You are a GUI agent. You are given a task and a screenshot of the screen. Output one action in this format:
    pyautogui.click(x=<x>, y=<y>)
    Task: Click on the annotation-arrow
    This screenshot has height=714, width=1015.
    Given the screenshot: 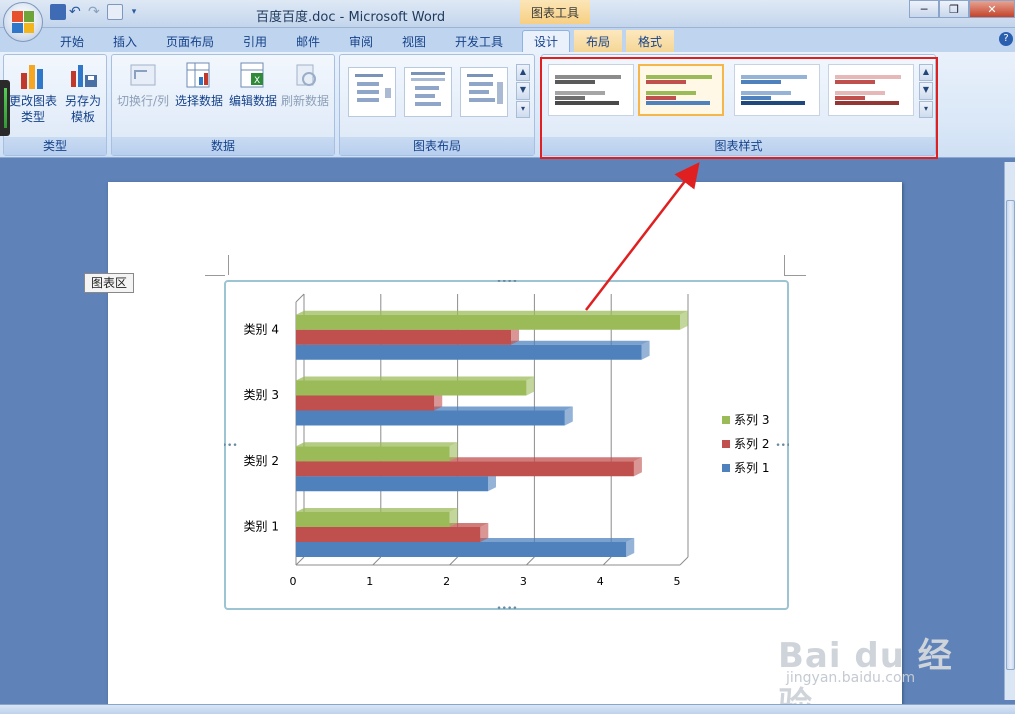 What is the action you would take?
    pyautogui.click(x=642, y=236)
    